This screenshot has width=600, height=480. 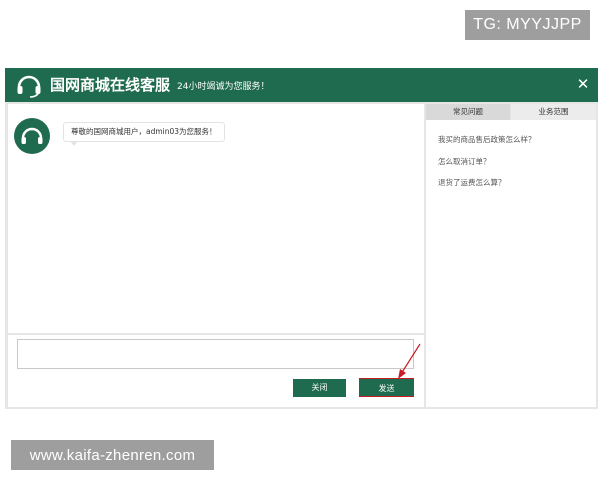 What do you see at coordinates (216, 371) in the screenshot?
I see `composer: 关闭 发送` at bounding box center [216, 371].